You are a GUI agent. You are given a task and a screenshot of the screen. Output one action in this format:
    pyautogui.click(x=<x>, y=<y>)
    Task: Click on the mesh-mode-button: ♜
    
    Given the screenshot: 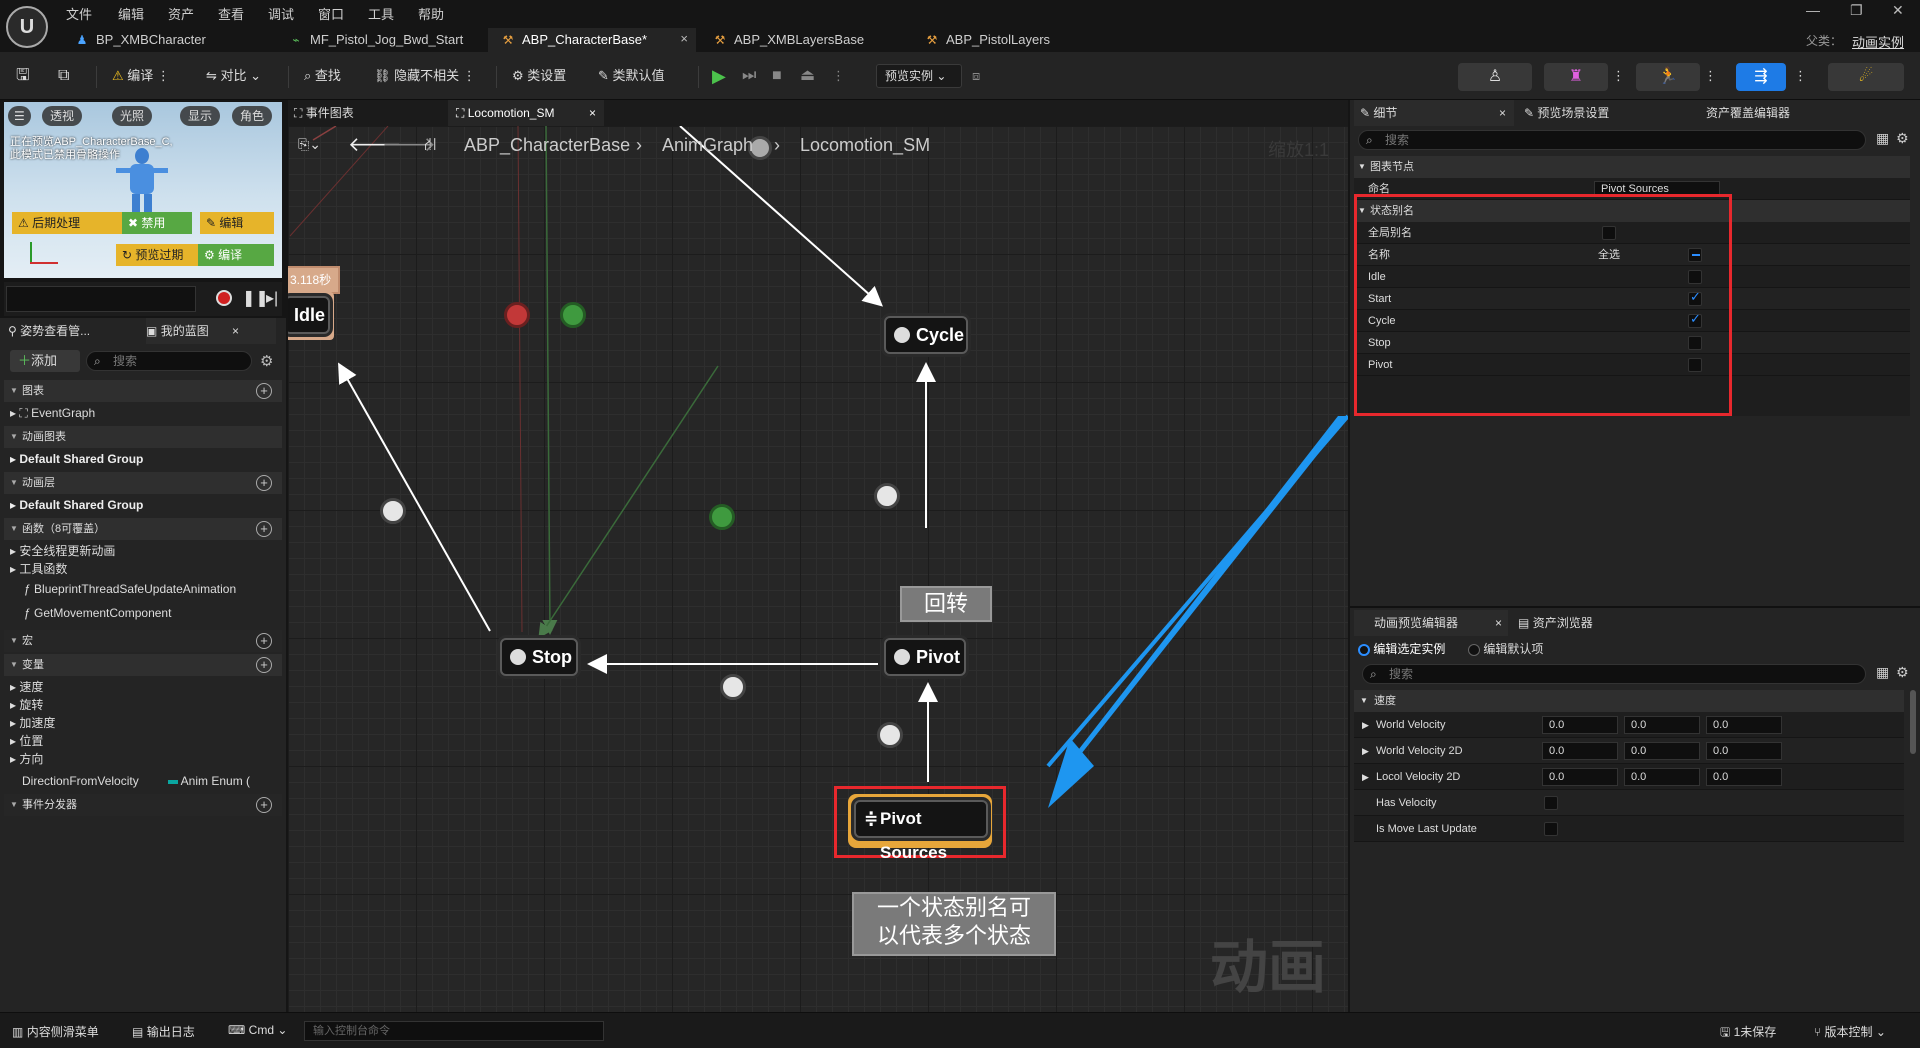 What is the action you would take?
    pyautogui.click(x=1576, y=77)
    